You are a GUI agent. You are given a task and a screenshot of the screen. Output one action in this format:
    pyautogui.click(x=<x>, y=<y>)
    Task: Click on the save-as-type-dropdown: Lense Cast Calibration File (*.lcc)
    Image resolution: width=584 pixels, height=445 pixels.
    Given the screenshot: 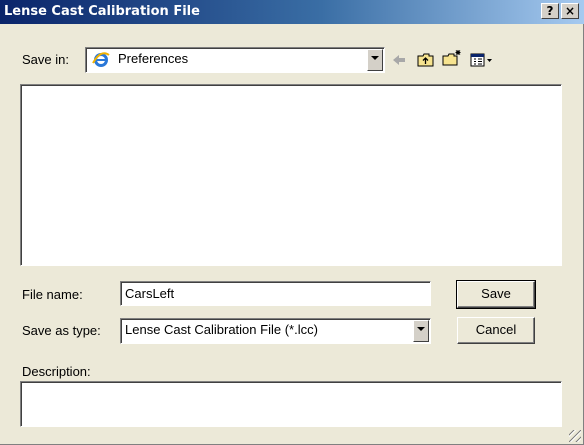 What is the action you would take?
    pyautogui.click(x=275, y=331)
    